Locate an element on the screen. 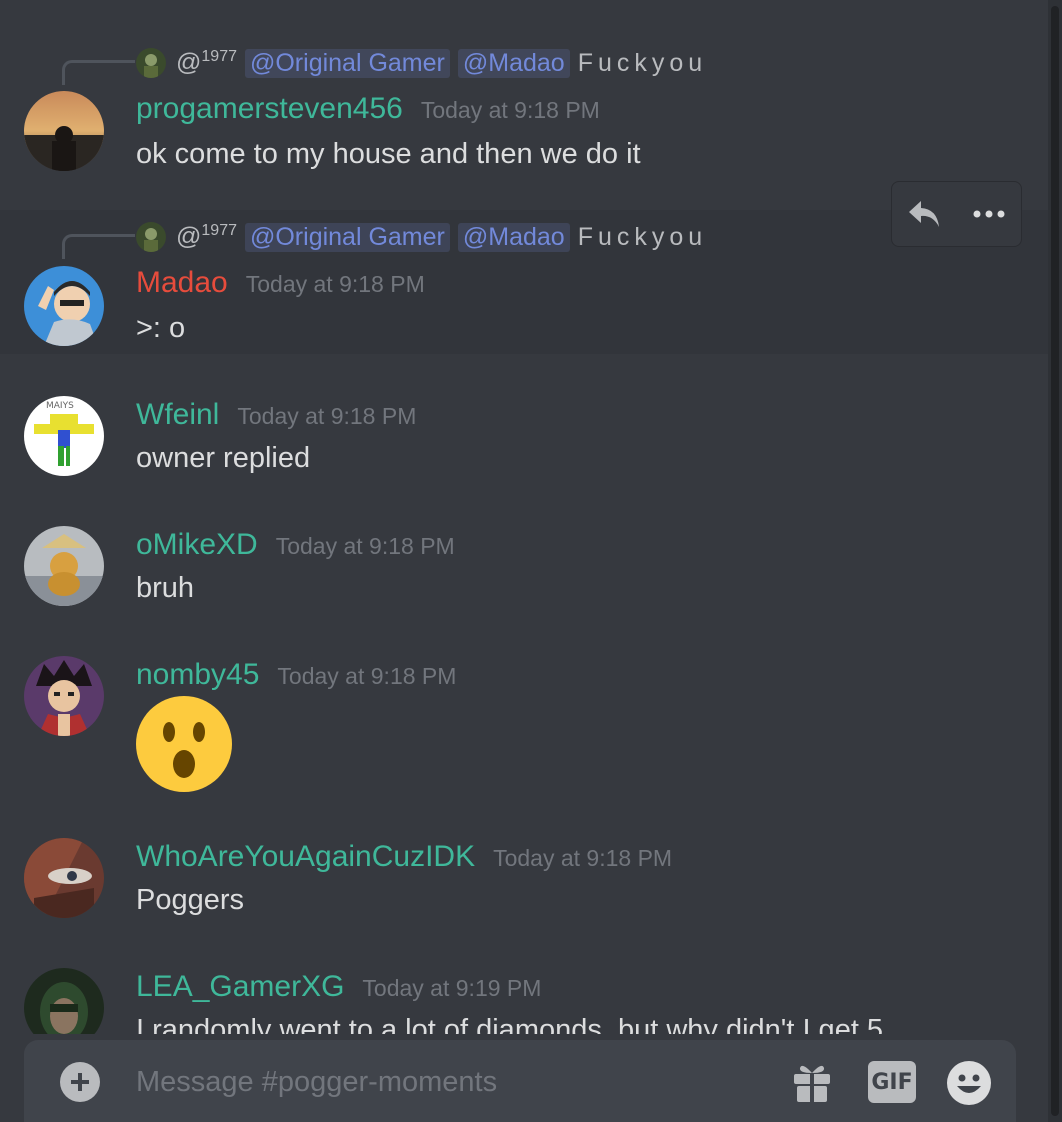 The width and height of the screenshot is (1062, 1122). plus-icon is located at coordinates (80, 1082).